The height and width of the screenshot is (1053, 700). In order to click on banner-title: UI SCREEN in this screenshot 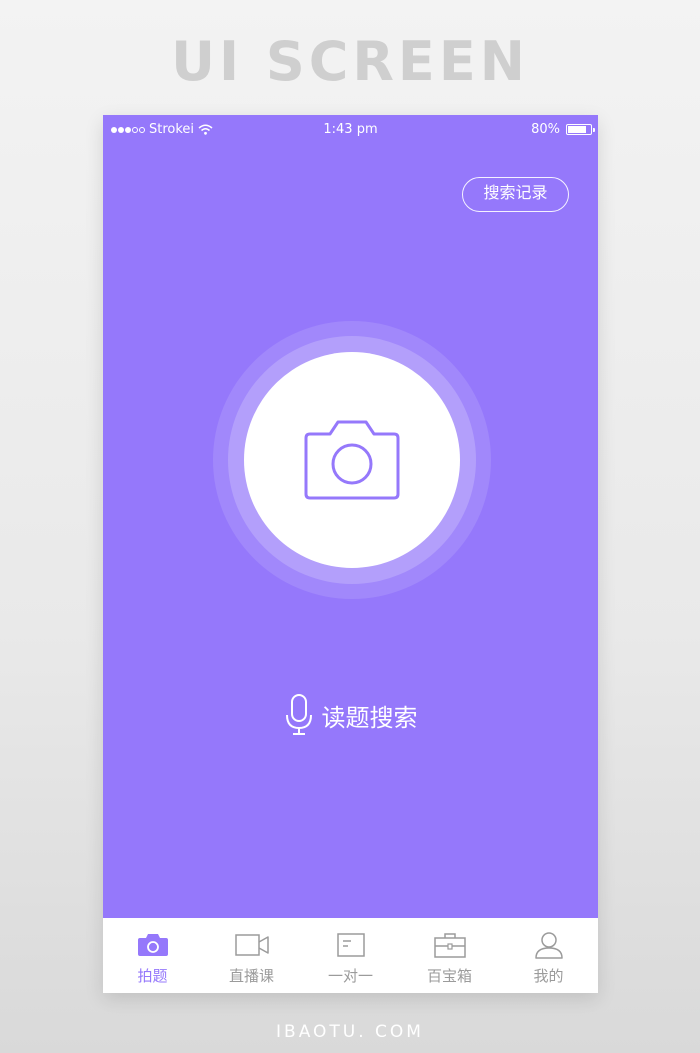, I will do `click(350, 61)`.